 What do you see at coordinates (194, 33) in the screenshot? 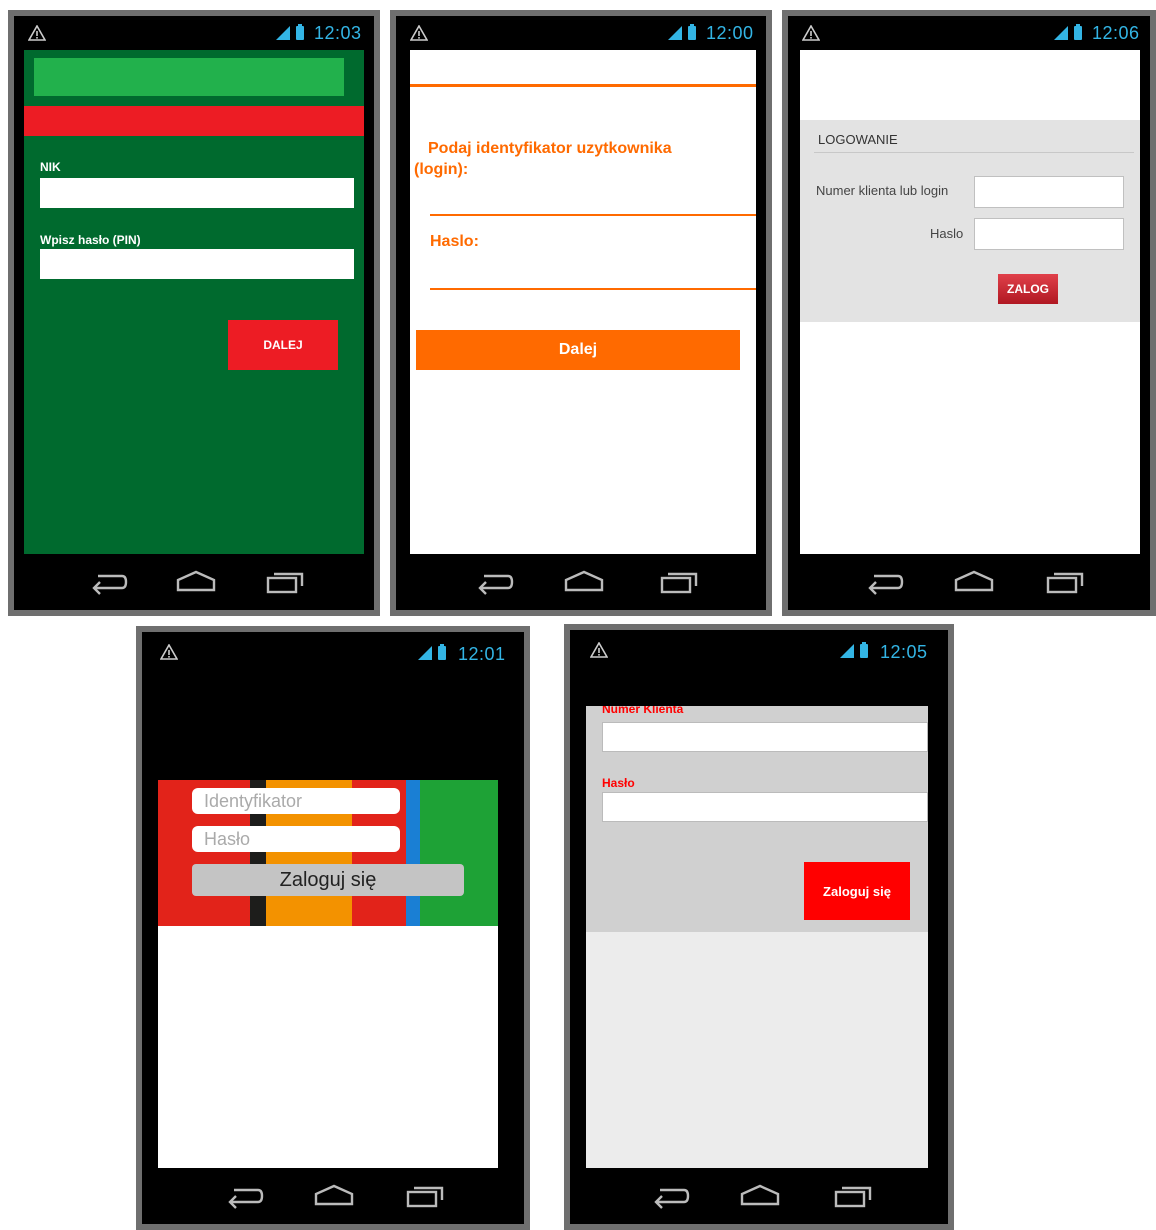
I see `status-bar: 12:03` at bounding box center [194, 33].